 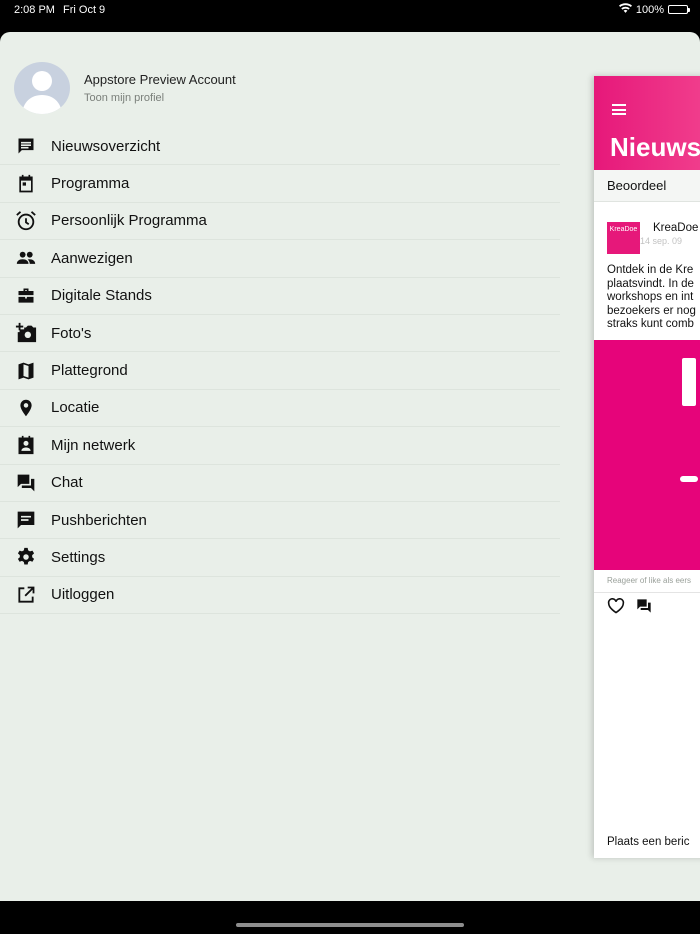 I want to click on menu-item-persoonlijk-programma: Persoonlijk Programma, so click(x=280, y=222).